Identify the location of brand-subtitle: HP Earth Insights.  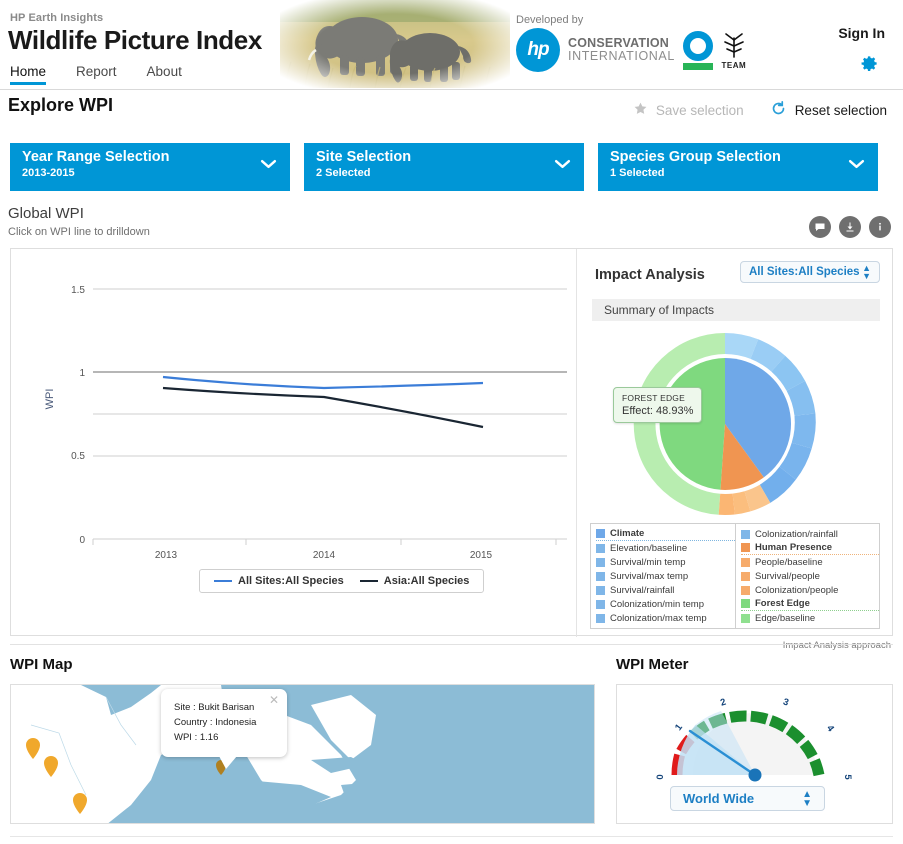
(57, 18).